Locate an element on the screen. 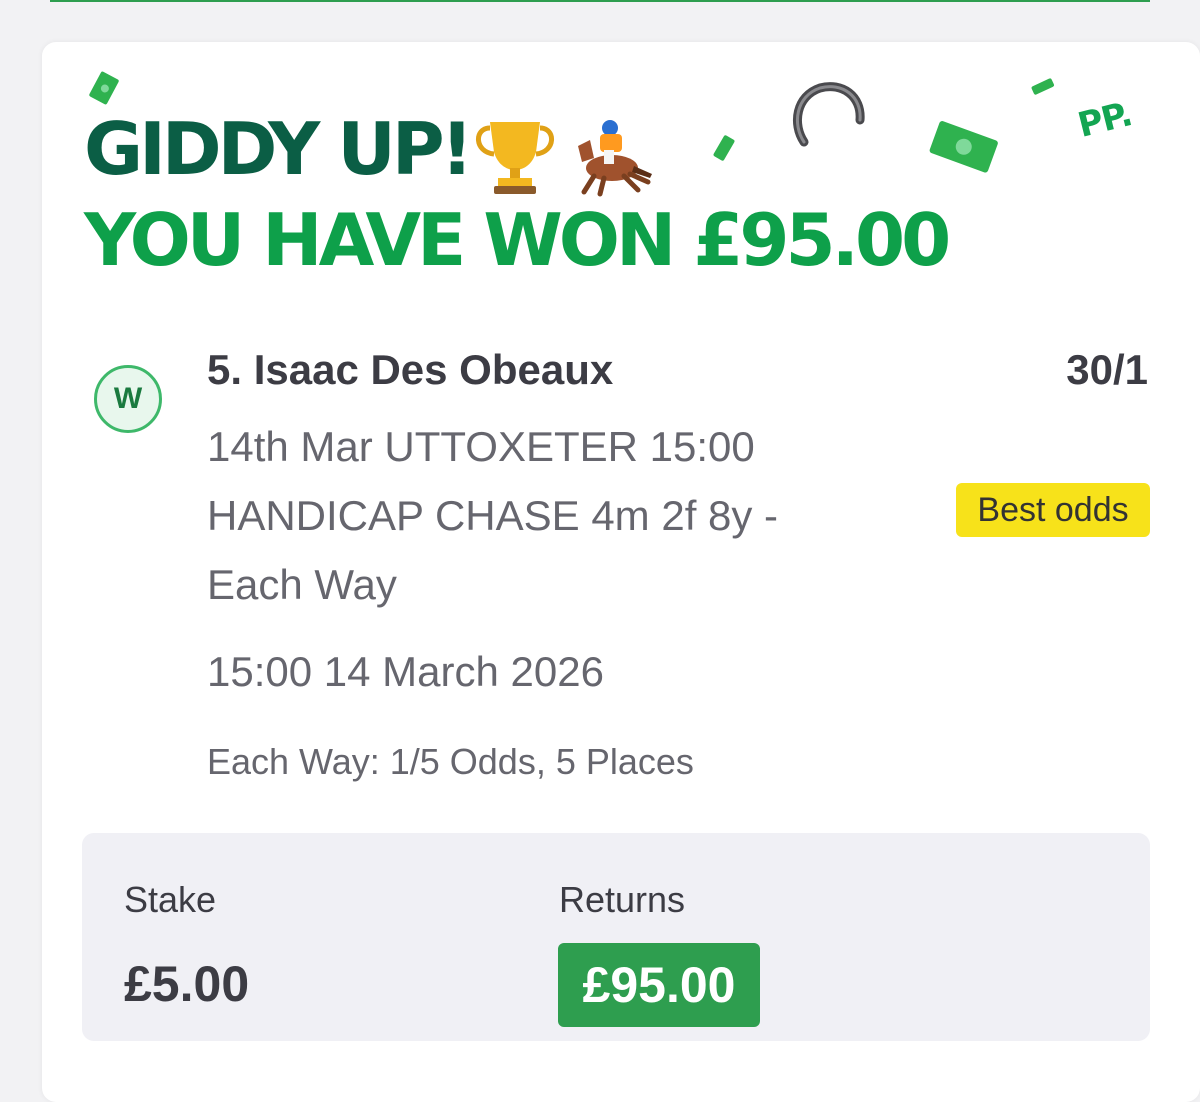  headline-win-amount: YOU HAVE WON £95.00 is located at coordinates (517, 240).